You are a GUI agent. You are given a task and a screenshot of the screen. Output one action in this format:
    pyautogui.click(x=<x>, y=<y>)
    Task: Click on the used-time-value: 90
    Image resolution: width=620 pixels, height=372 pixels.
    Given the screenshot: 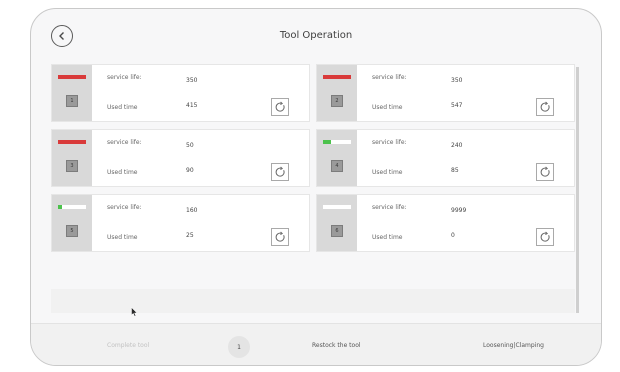 What is the action you would take?
    pyautogui.click(x=190, y=170)
    